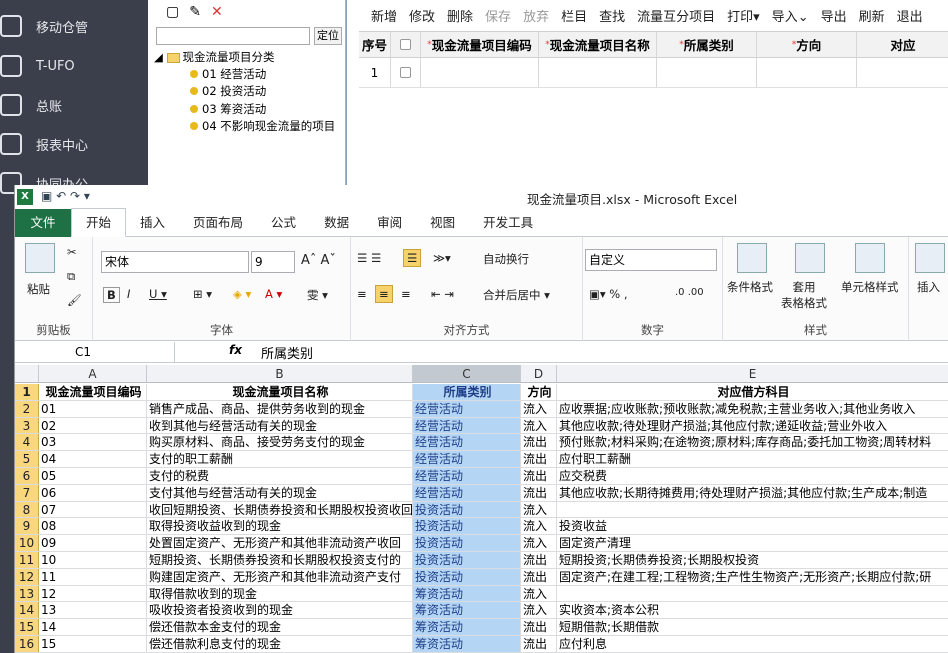 This screenshot has width=948, height=653. What do you see at coordinates (283, 223) in the screenshot?
I see `tab-formulas: 公式` at bounding box center [283, 223].